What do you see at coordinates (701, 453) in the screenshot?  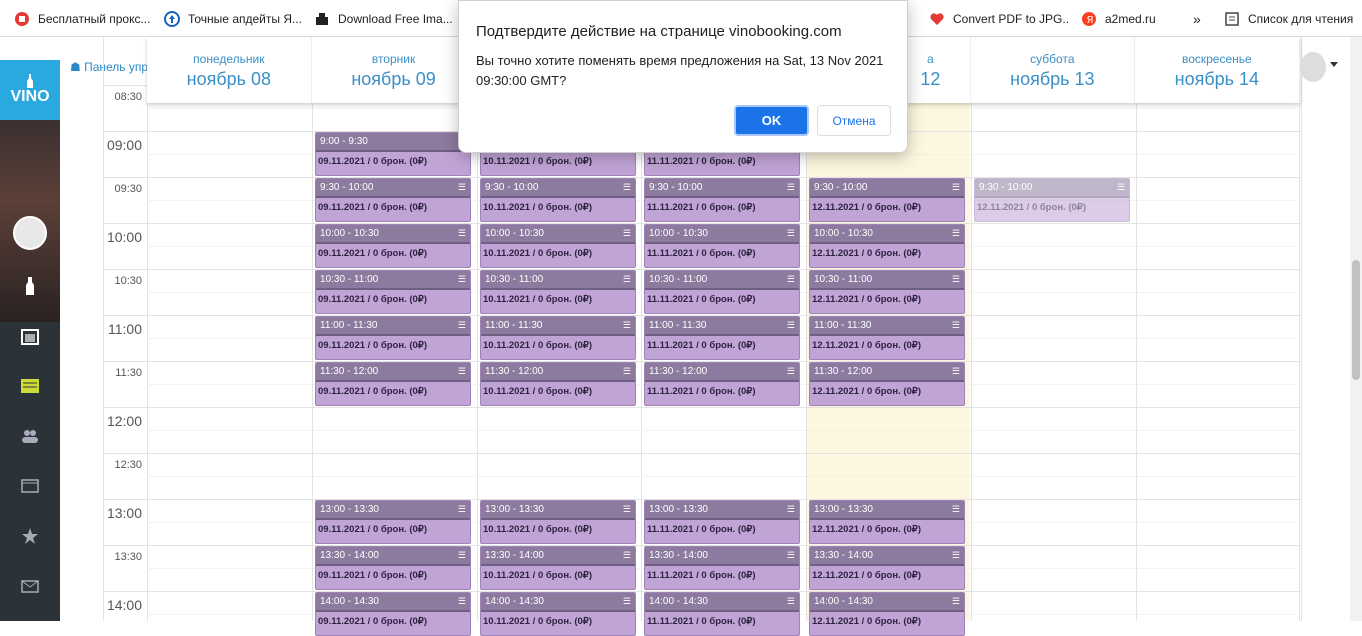 I see `row-line` at bounding box center [701, 453].